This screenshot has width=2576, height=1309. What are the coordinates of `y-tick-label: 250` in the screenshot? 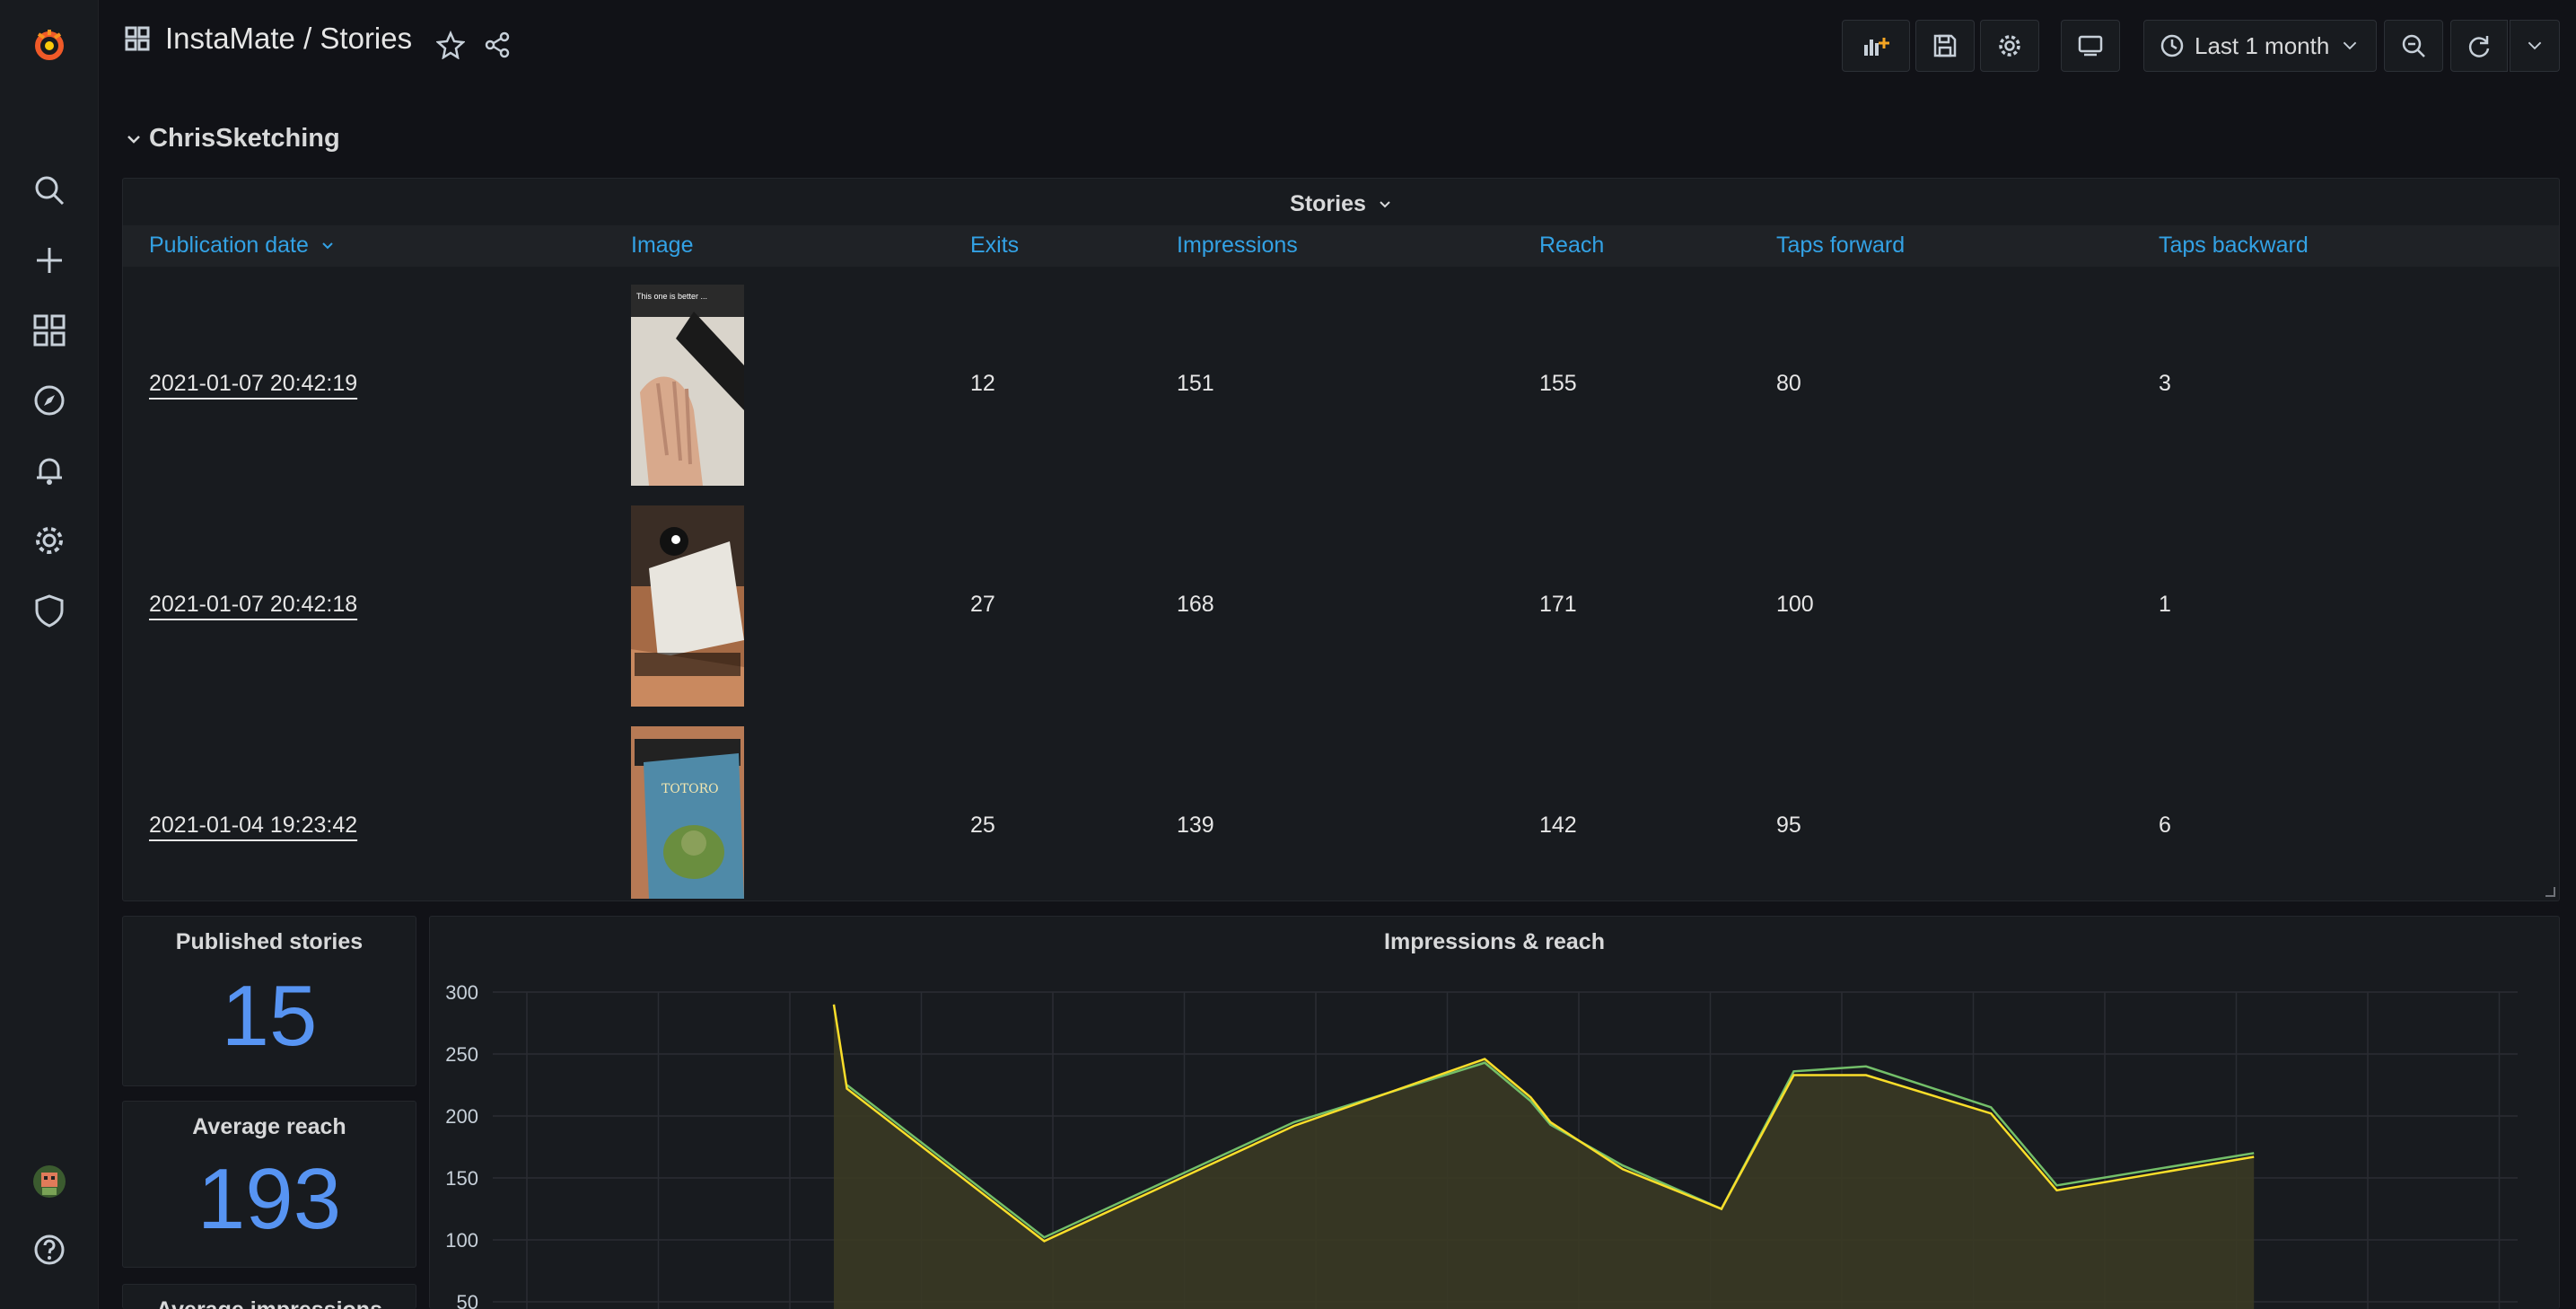 It's located at (461, 1054).